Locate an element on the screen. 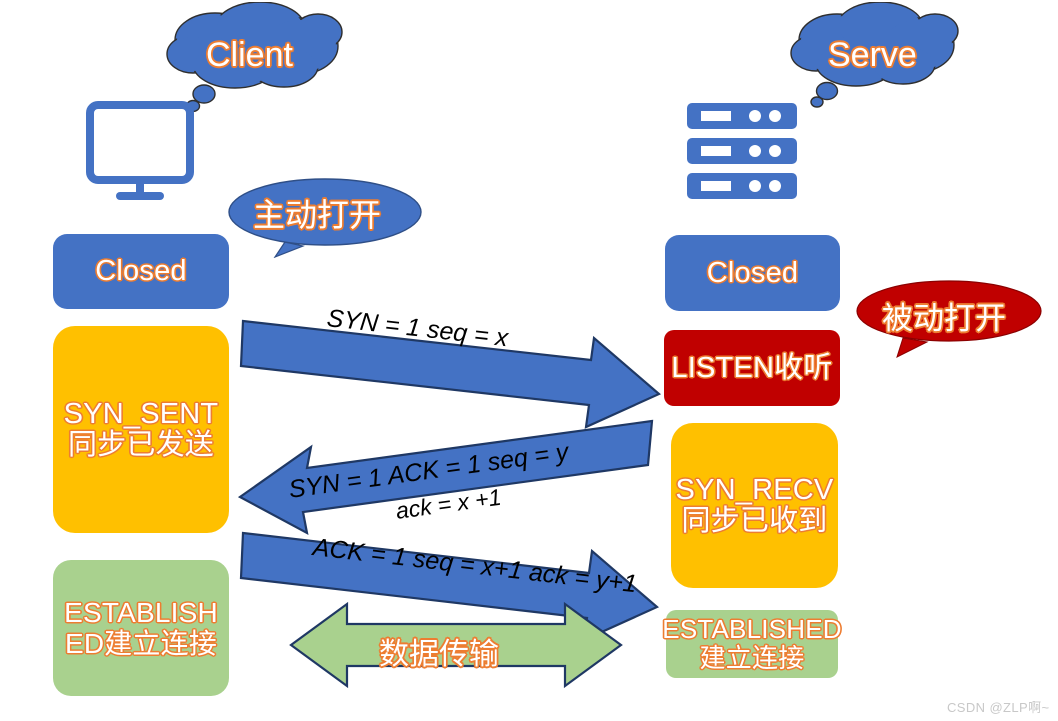  watermark: CSDN @ZLP啊~ is located at coordinates (998, 707).